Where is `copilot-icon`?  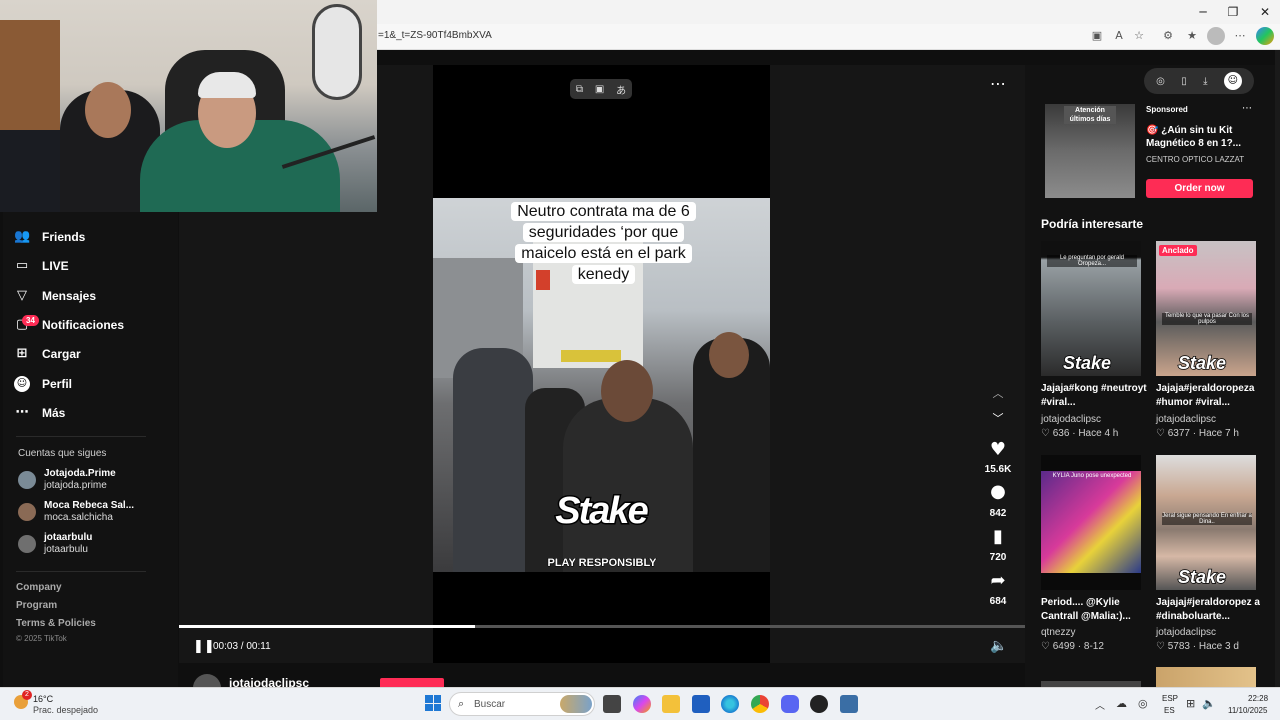 copilot-icon is located at coordinates (1265, 36).